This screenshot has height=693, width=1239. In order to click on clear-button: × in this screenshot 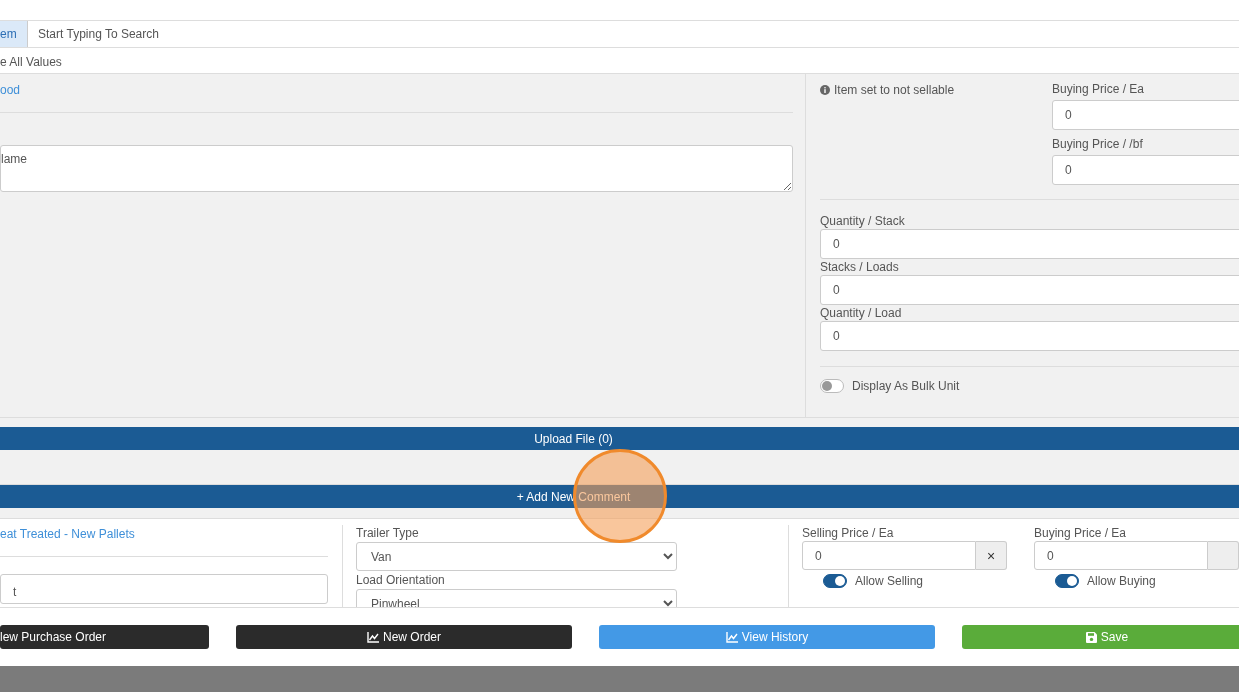, I will do `click(991, 555)`.